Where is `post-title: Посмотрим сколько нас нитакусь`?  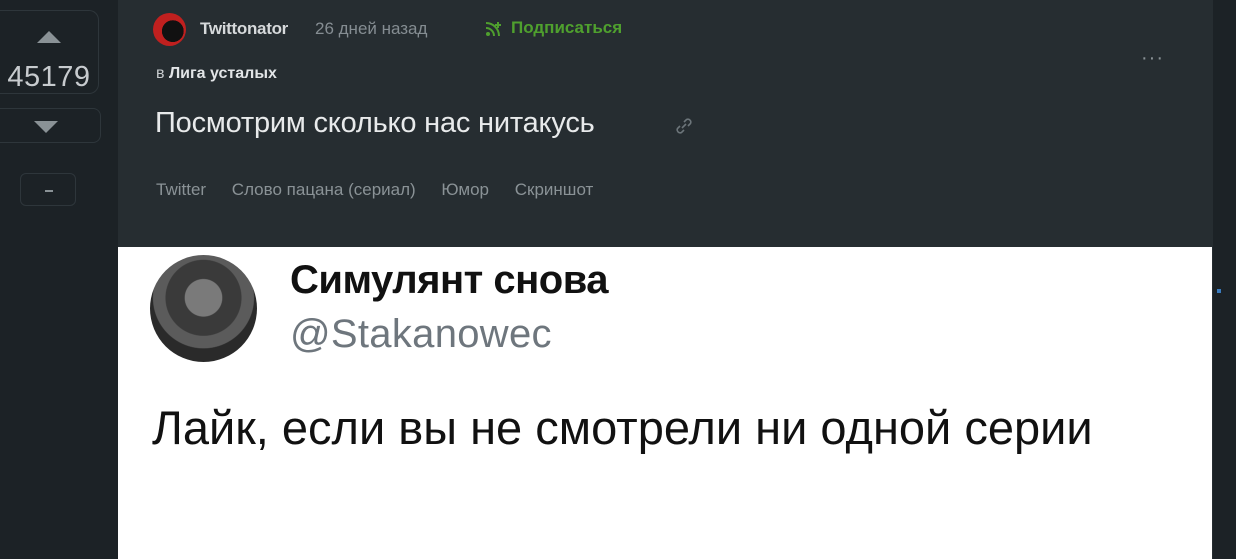 post-title: Посмотрим сколько нас нитакусь is located at coordinates (375, 123).